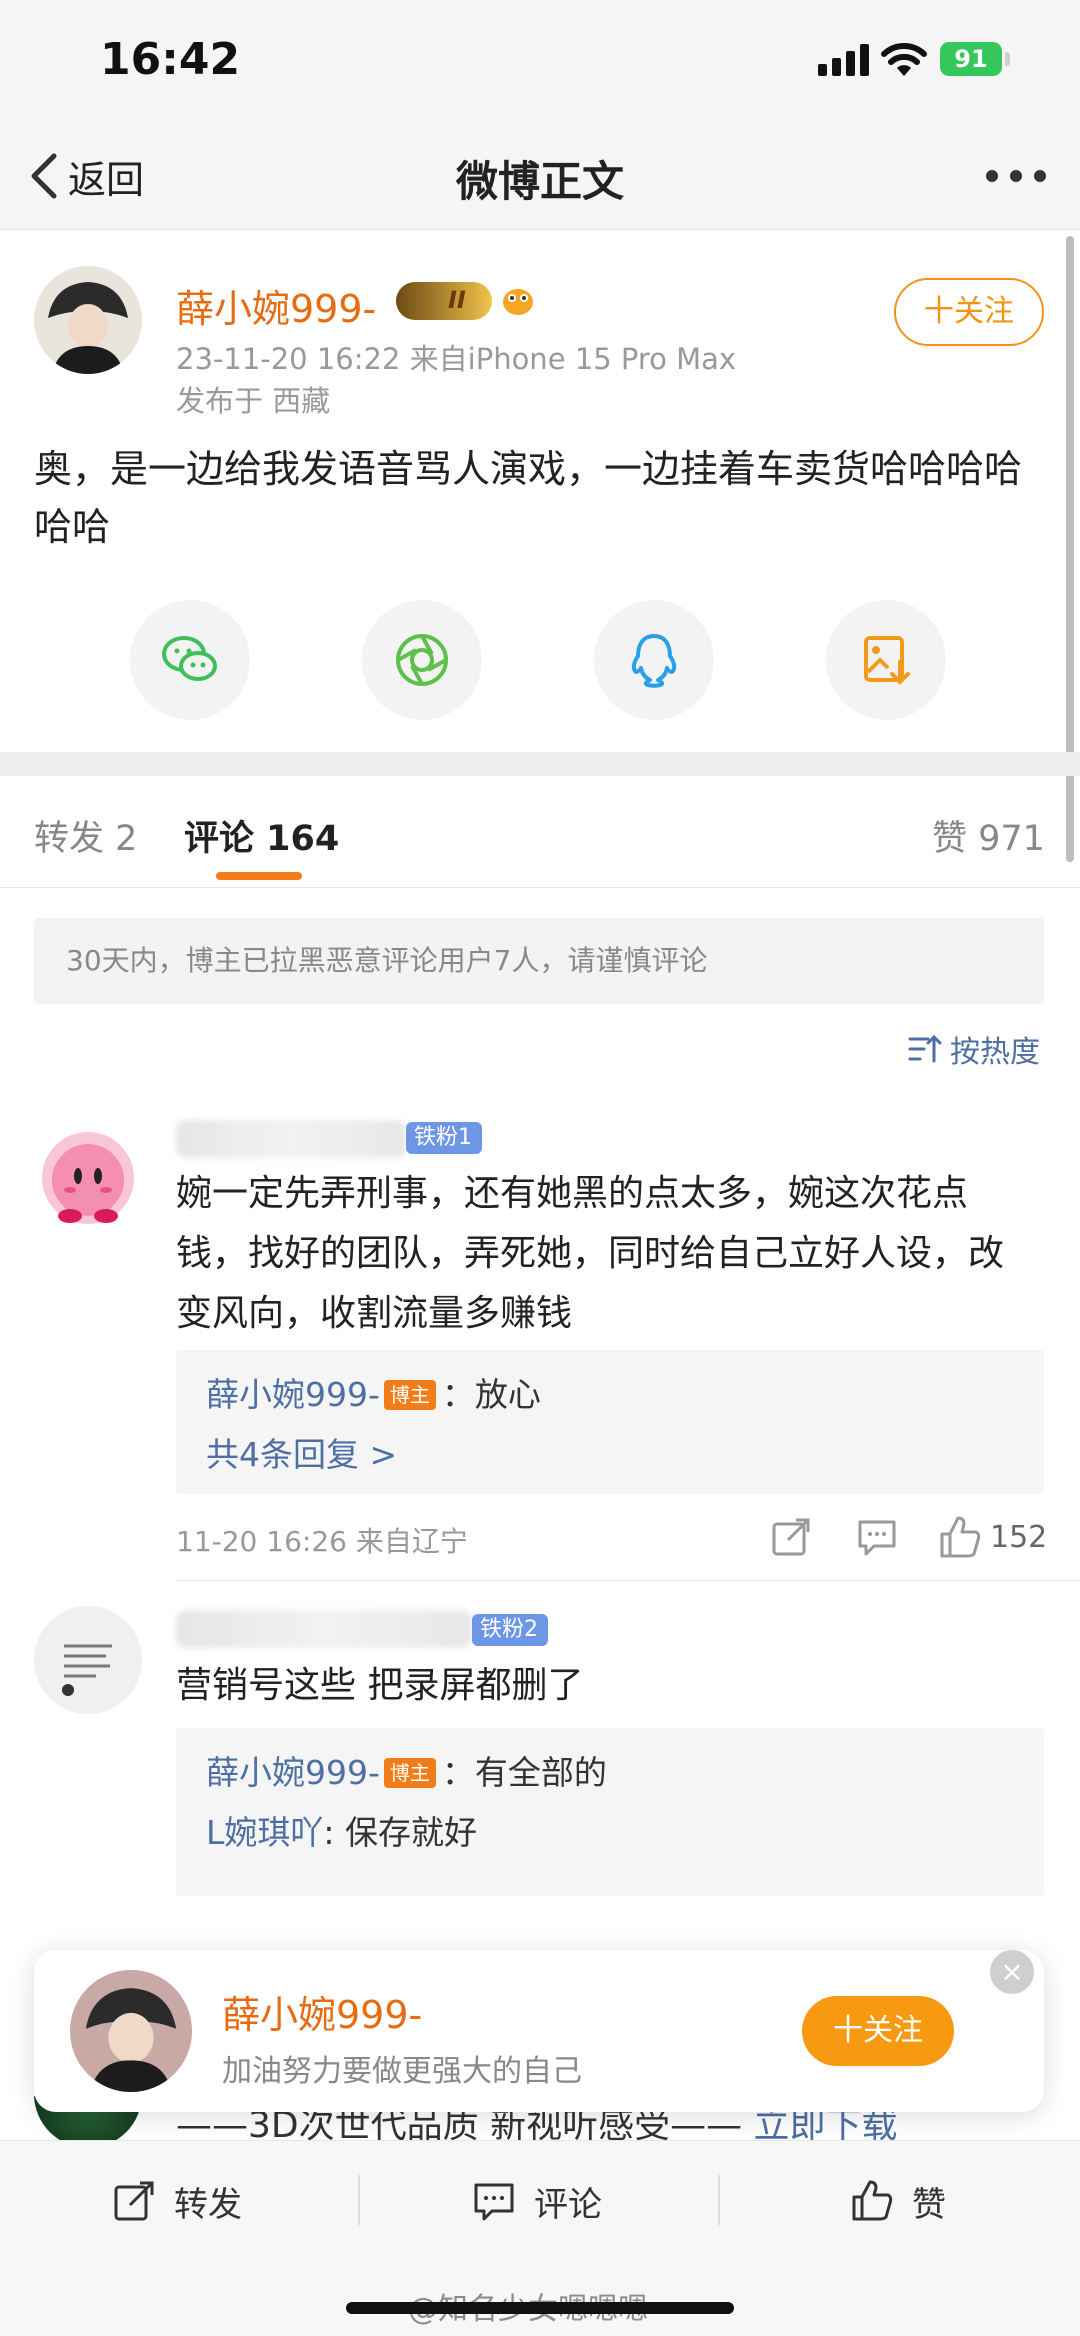 The height and width of the screenshot is (2336, 1080). Describe the element at coordinates (540, 660) in the screenshot. I see `share-row` at that location.